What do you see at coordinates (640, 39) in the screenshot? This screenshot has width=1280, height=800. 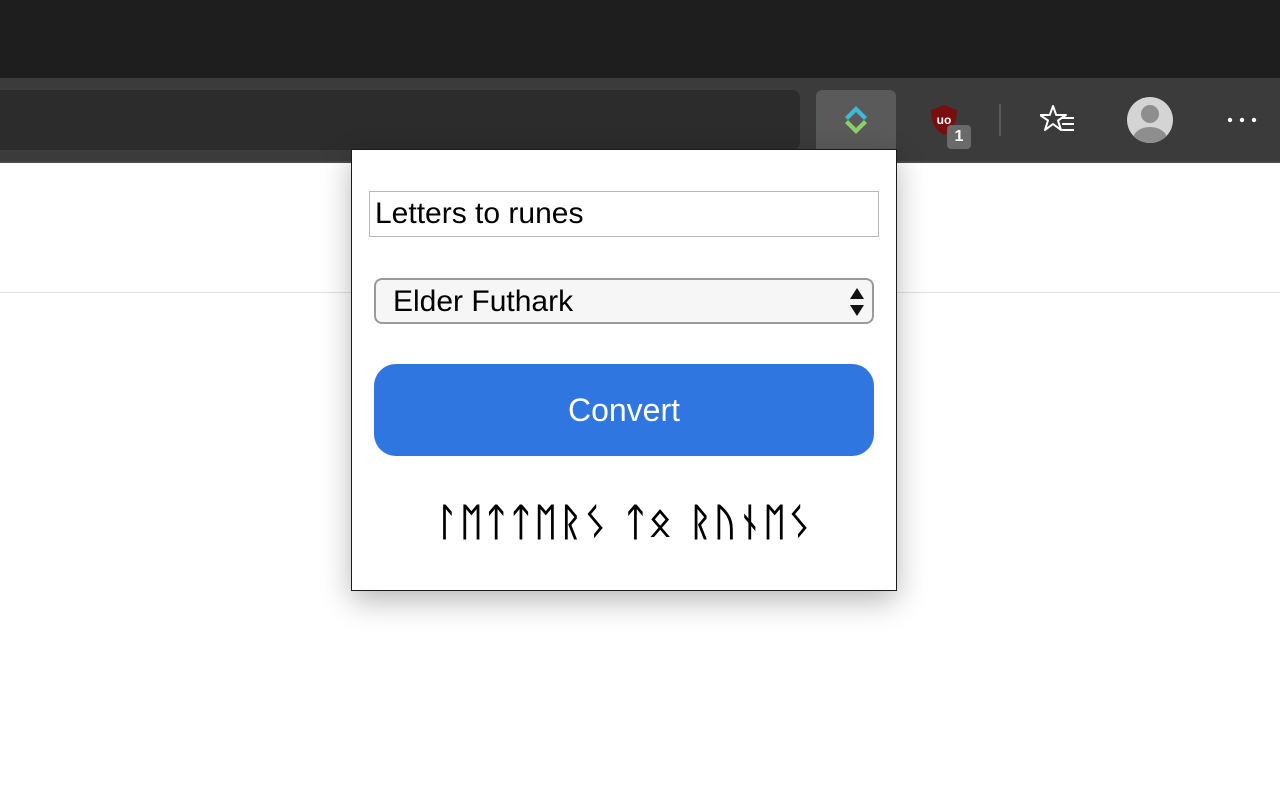 I see `window-titlebar` at bounding box center [640, 39].